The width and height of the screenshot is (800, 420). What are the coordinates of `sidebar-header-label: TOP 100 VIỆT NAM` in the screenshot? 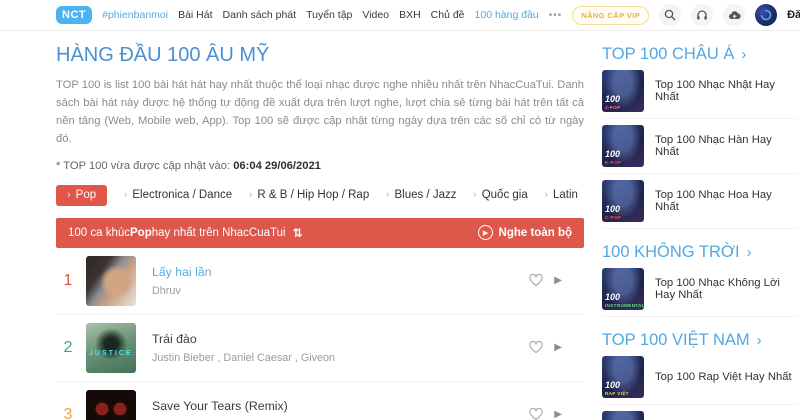 It's located at (676, 340).